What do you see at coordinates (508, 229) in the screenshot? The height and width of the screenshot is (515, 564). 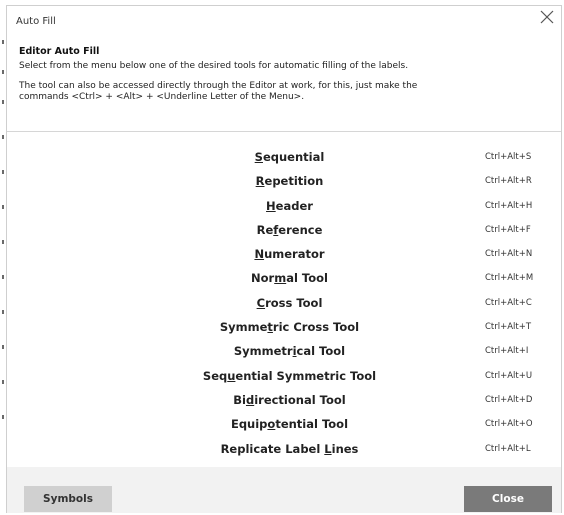 I see `tool-shortcut: Ctrl+Alt+F` at bounding box center [508, 229].